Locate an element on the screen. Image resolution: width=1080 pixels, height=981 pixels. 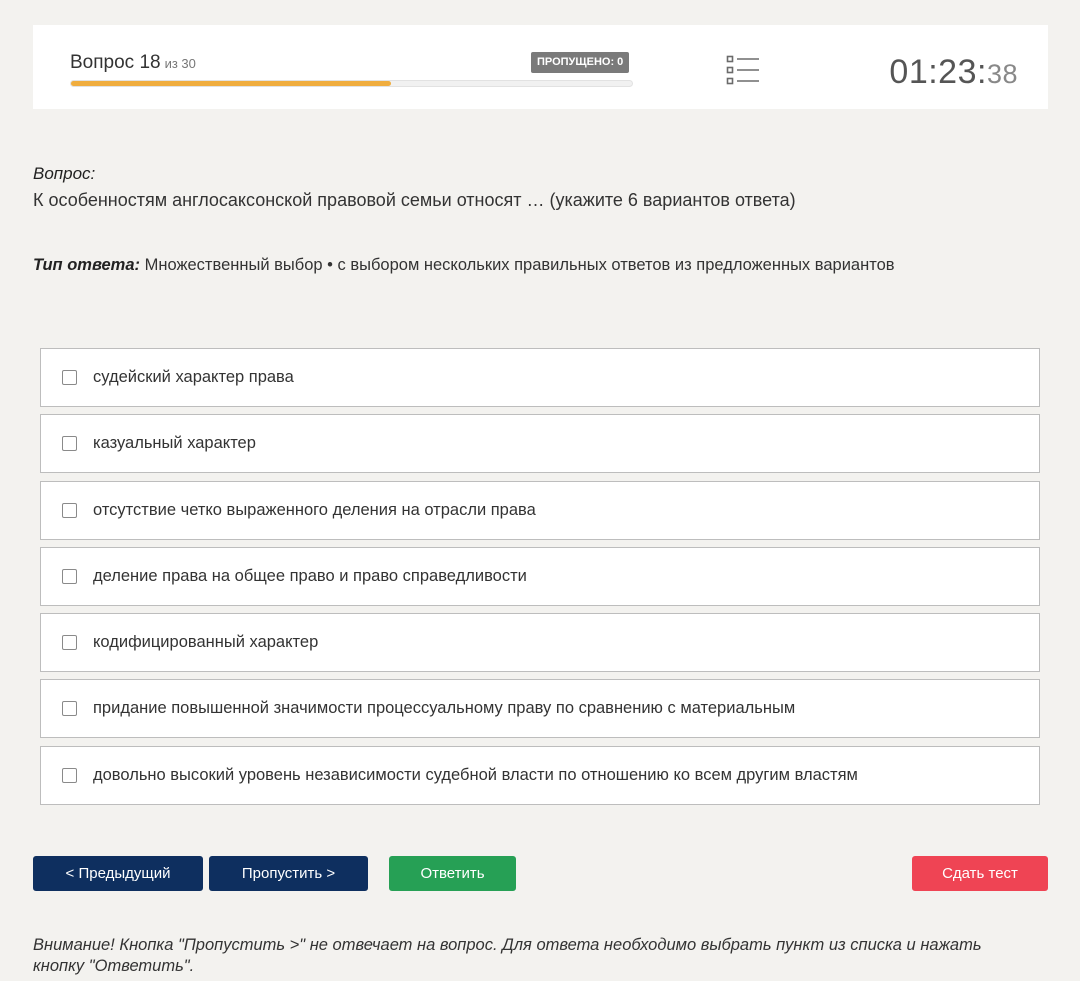
option-label: казуальный характер is located at coordinates (174, 443).